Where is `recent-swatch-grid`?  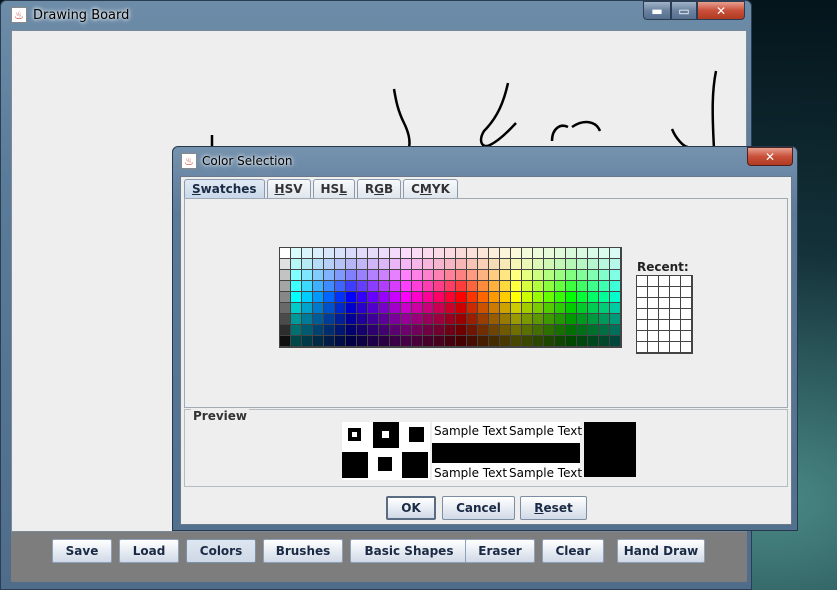
recent-swatch-grid is located at coordinates (664, 314).